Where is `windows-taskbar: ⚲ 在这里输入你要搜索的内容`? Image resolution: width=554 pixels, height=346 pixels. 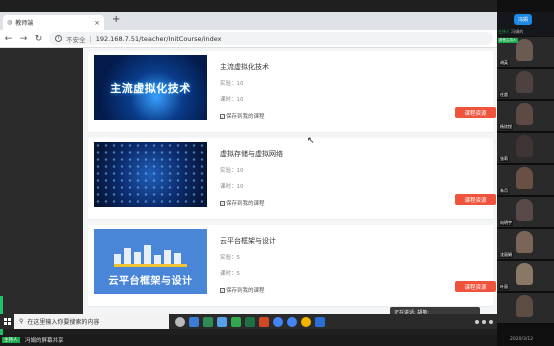 windows-taskbar: ⚲ 在这里输入你要搜索的内容 is located at coordinates (248, 321).